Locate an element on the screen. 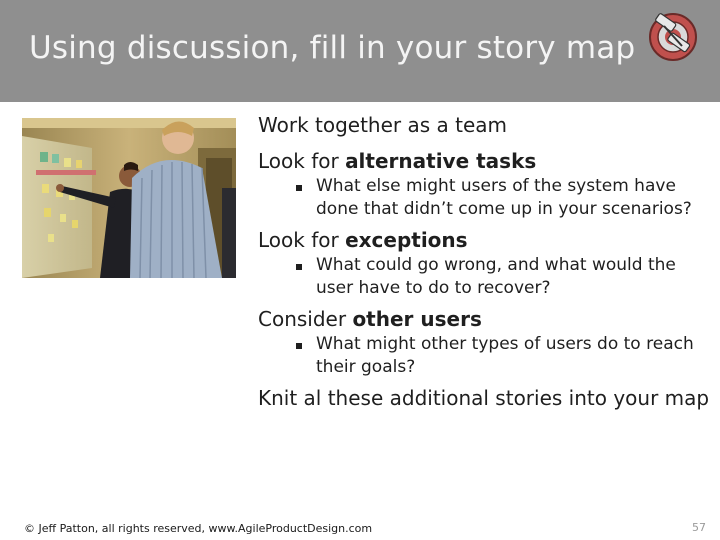 This screenshot has height=540, width=720. emphasis-text: alternative tasks is located at coordinates (441, 161).